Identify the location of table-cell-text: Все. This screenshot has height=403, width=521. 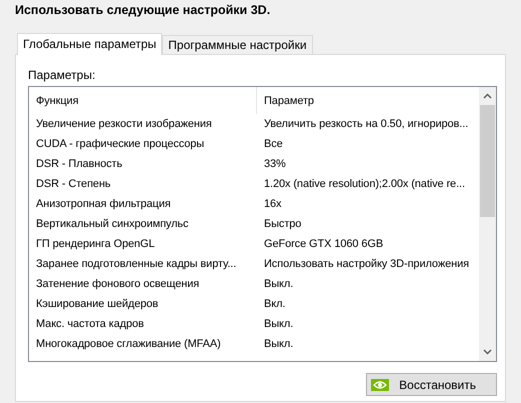
(273, 144).